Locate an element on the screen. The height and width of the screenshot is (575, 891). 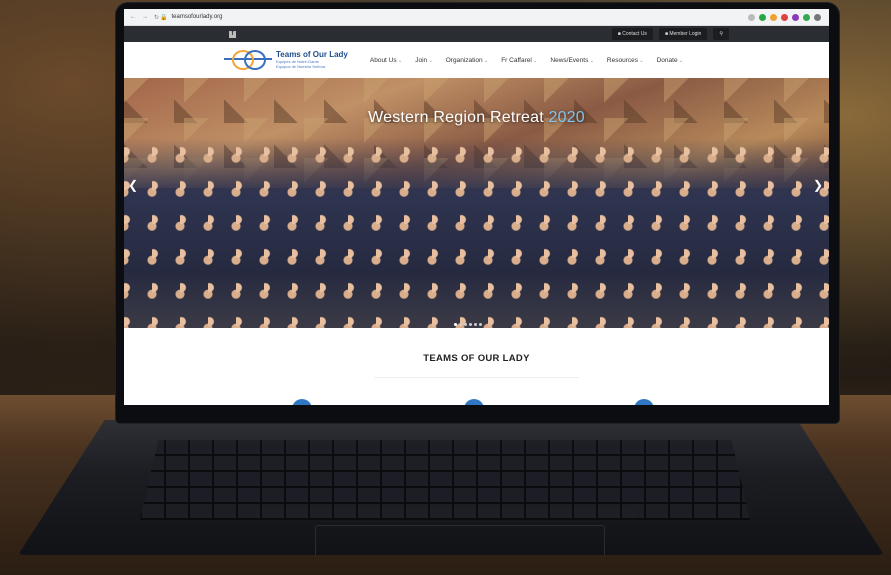
profile-icon is located at coordinates (817, 17).